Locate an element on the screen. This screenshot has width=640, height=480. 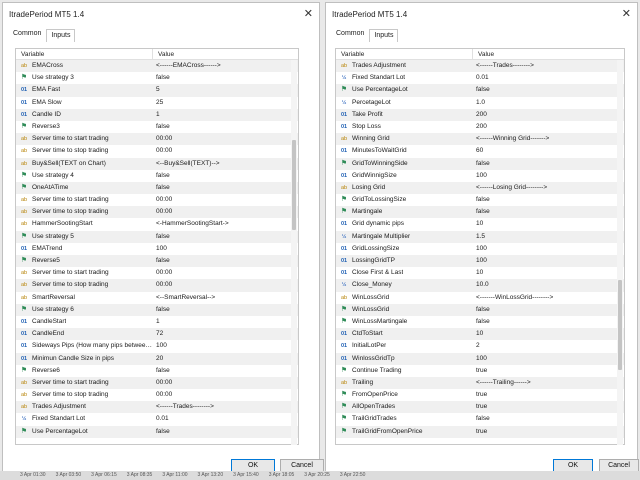
table-row: 01 LossingGridTP 100 is located at coordinates (480, 261).